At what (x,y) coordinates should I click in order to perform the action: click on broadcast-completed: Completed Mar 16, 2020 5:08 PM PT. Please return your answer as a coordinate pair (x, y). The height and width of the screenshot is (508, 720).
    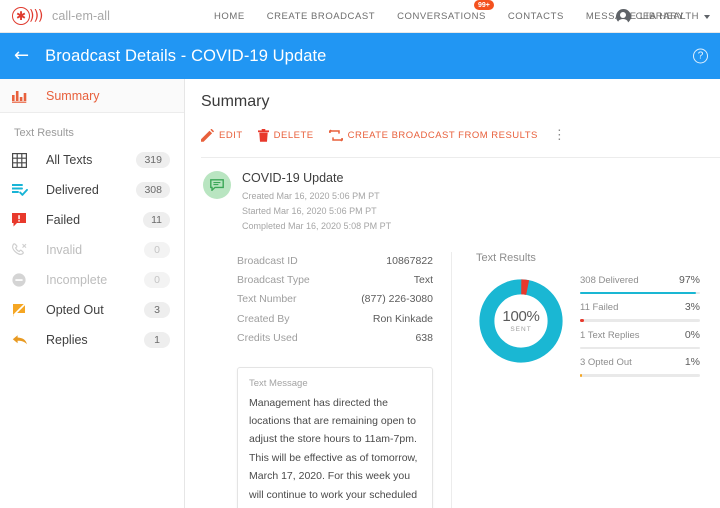
    Looking at the image, I should click on (317, 225).